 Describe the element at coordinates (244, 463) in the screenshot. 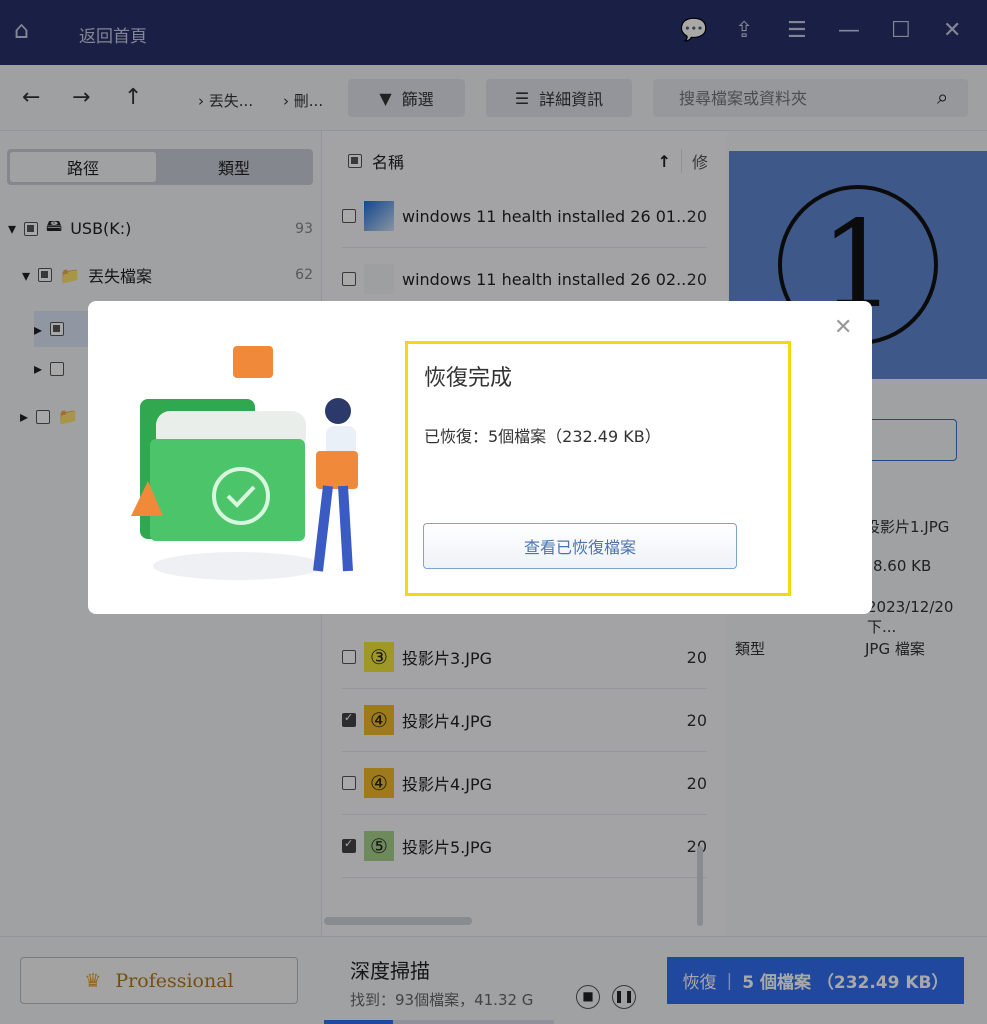

I see `recovery-illustration` at that location.